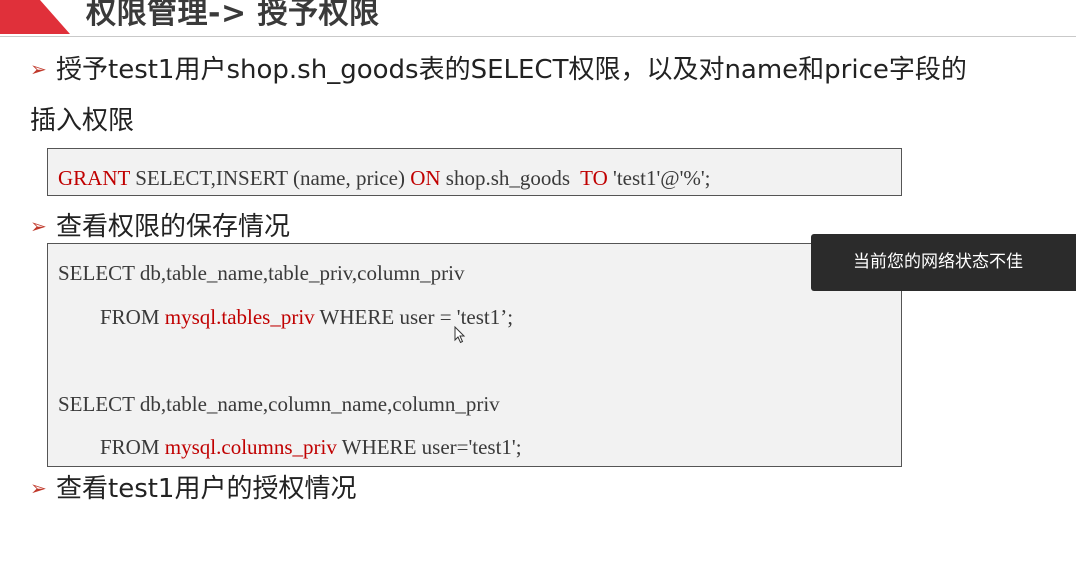 The width and height of the screenshot is (1076, 573). Describe the element at coordinates (429, 447) in the screenshot. I see `code-text: WHERE user='test1';` at that location.